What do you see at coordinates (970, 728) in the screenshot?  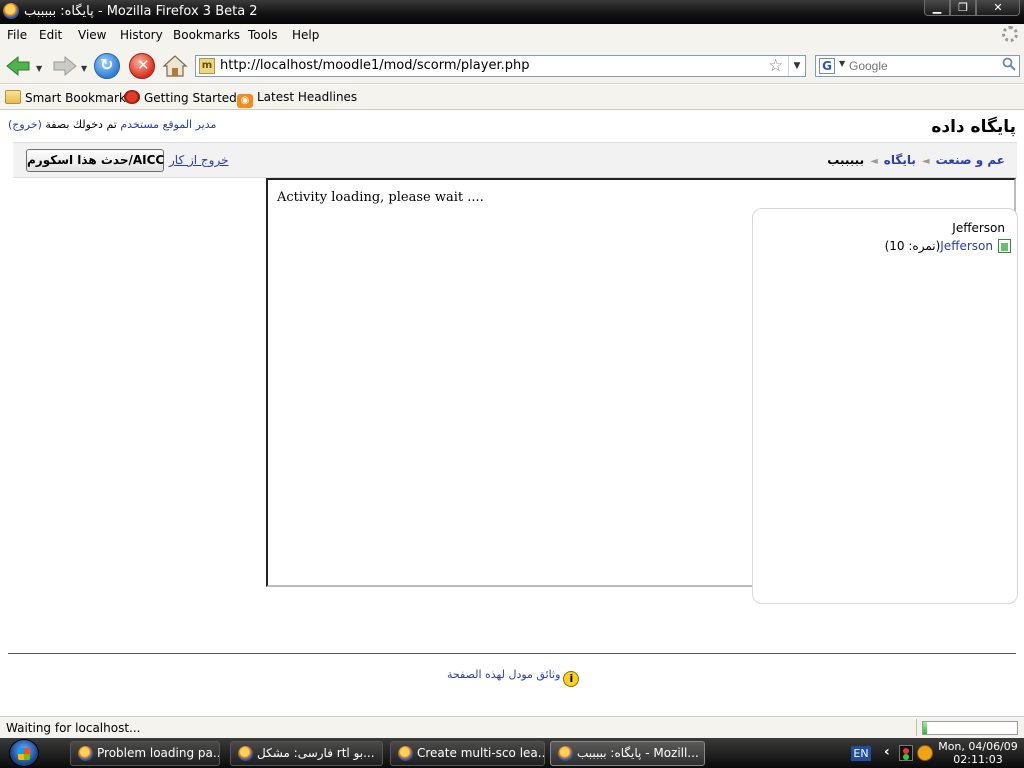 I see `loading-progress-bar` at bounding box center [970, 728].